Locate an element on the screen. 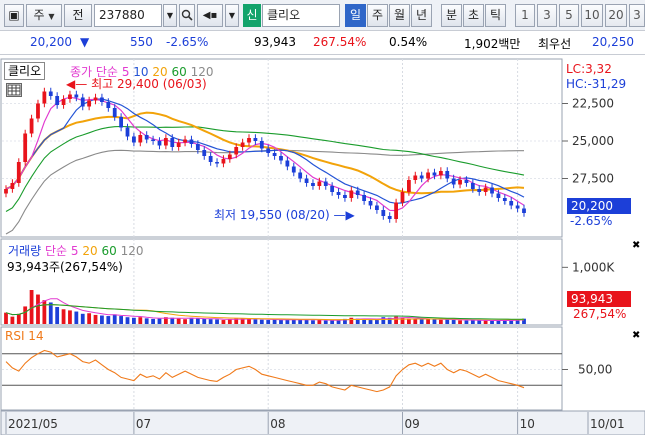 The height and width of the screenshot is (435, 645). volume-legend-title: 거래량 is located at coordinates (25, 251).